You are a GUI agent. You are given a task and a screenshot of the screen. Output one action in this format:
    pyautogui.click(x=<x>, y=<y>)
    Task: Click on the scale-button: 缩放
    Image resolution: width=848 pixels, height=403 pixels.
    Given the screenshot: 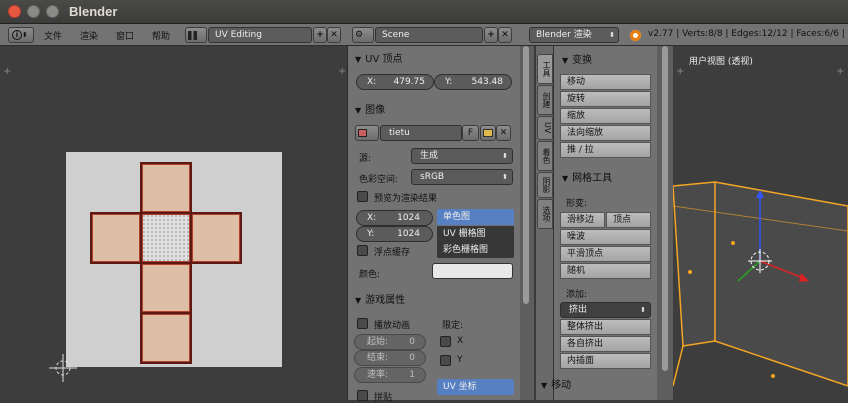 What is the action you would take?
    pyautogui.click(x=605, y=116)
    